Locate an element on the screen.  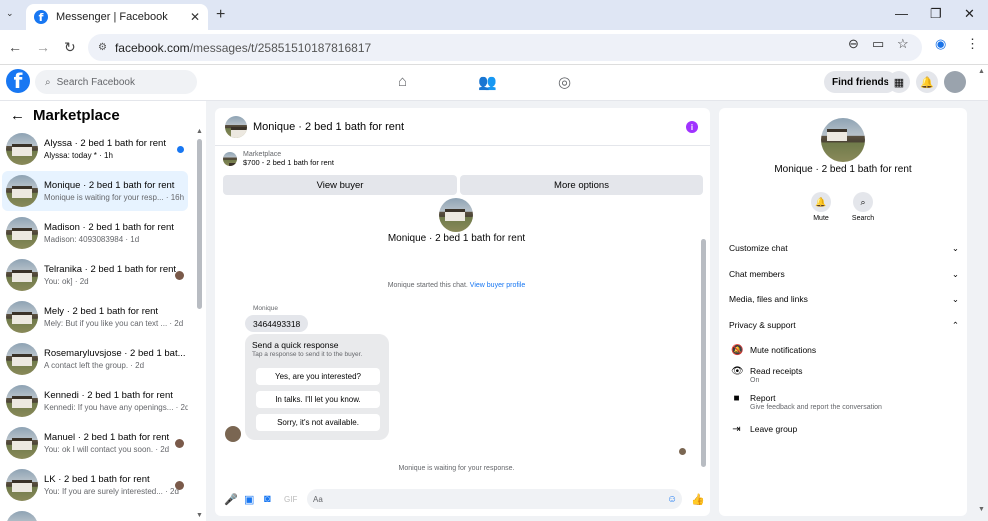
page-scroll-up-icon: ▲ is located at coordinates (981, 71).